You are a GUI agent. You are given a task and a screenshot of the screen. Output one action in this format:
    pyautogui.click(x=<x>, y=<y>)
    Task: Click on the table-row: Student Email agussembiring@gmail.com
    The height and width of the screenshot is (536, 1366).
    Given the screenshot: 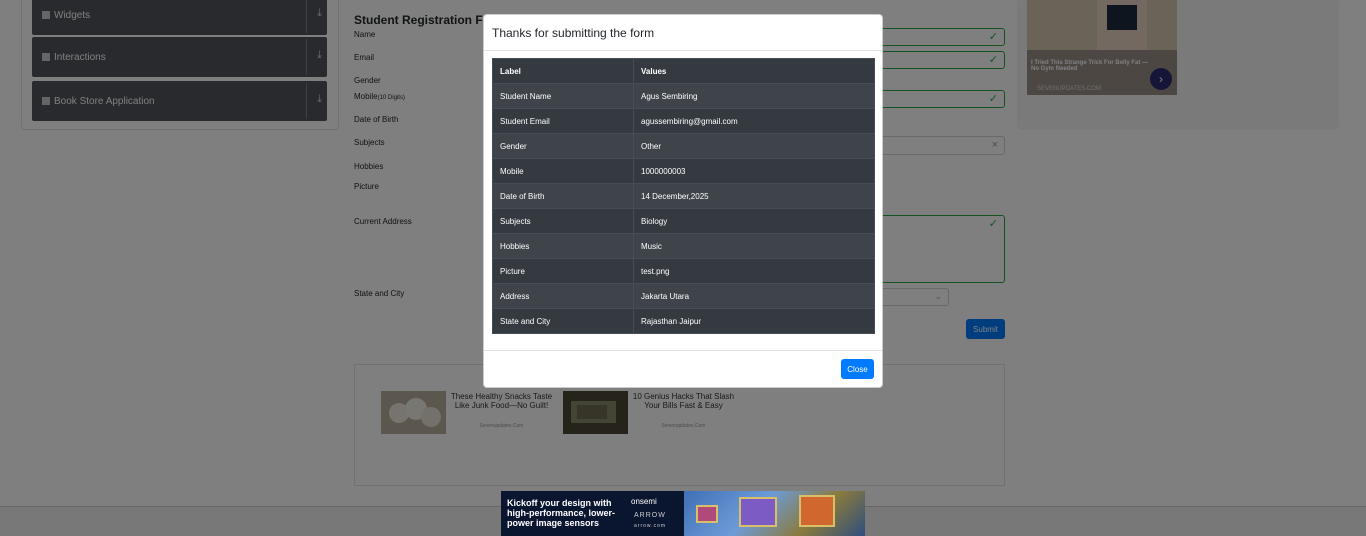 What is the action you would take?
    pyautogui.click(x=683, y=121)
    